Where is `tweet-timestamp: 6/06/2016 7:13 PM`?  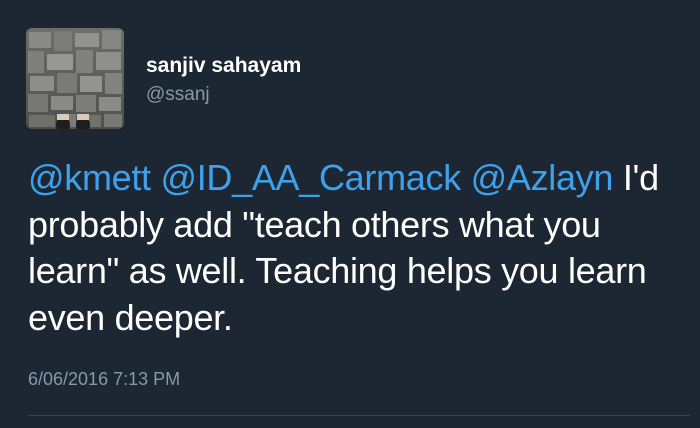
tweet-timestamp: 6/06/2016 7:13 PM is located at coordinates (104, 379).